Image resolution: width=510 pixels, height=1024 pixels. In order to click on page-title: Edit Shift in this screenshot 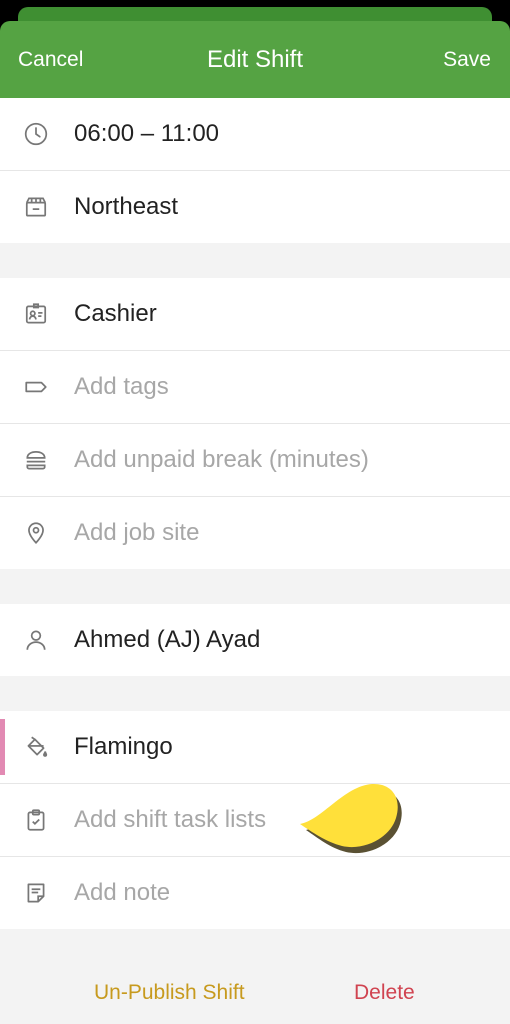, I will do `click(255, 59)`.